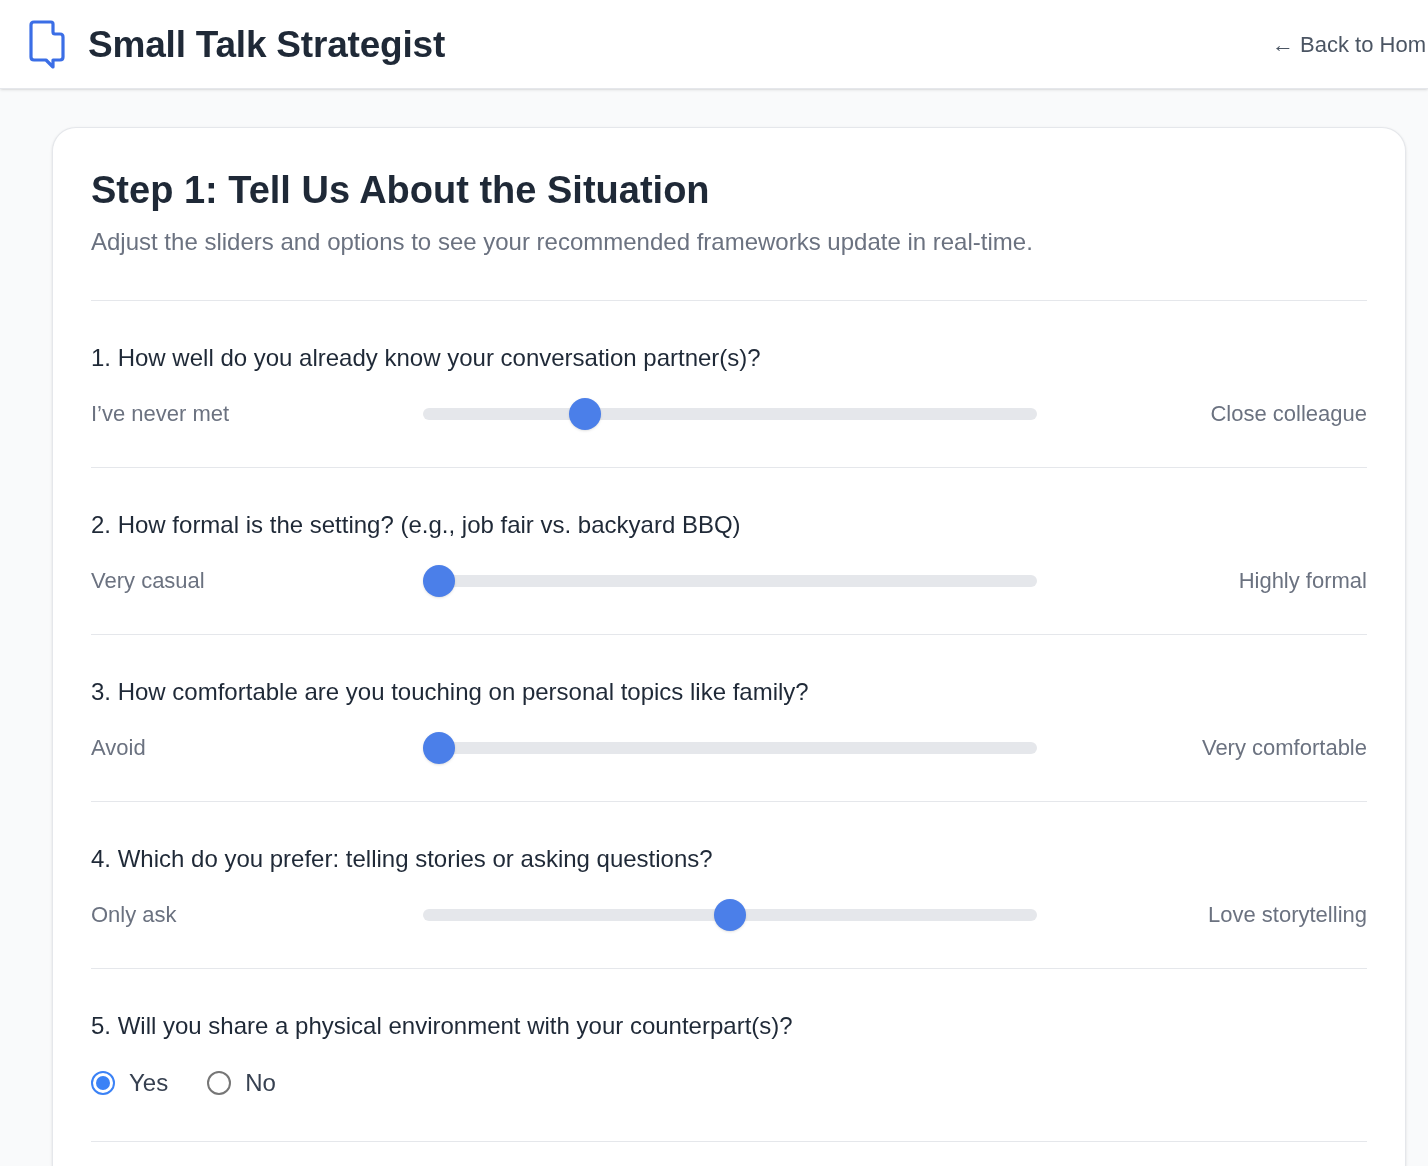 This screenshot has height=1166, width=1428. I want to click on slider-max-label: Very comfortable, so click(1283, 748).